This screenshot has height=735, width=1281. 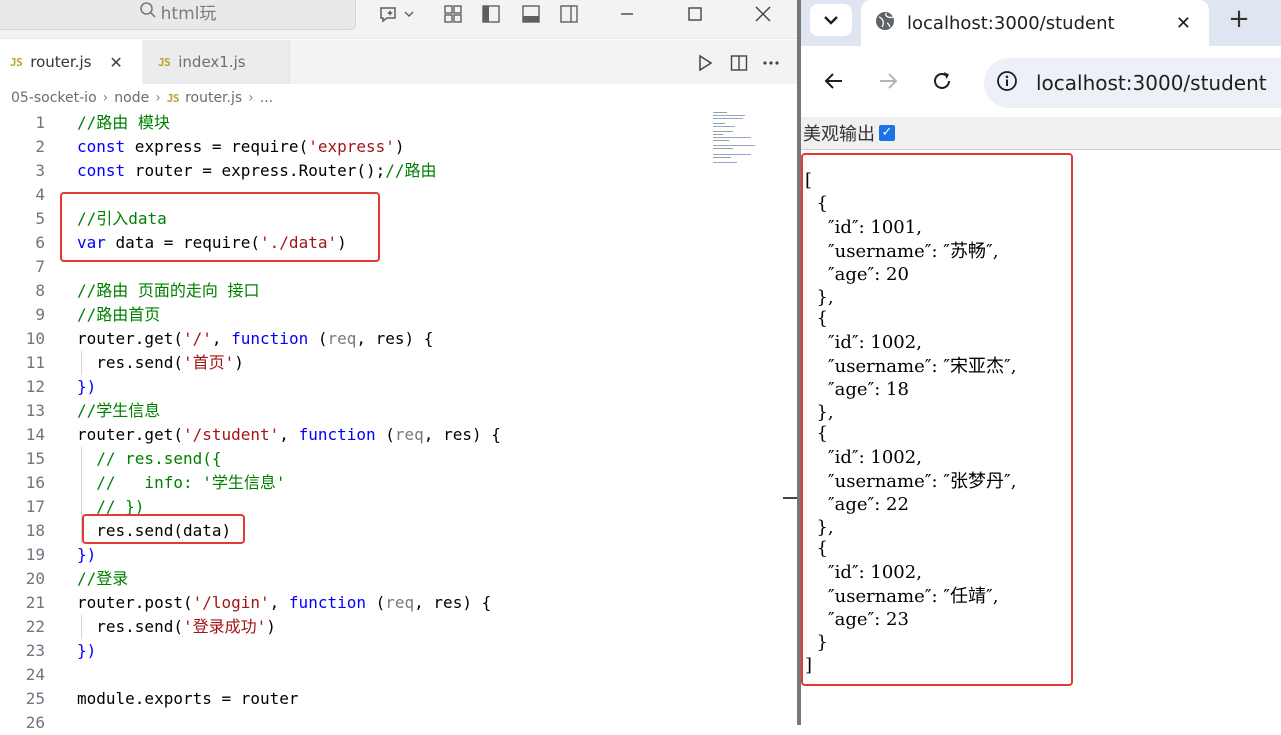 I want to click on code-line: 9//路由首页, so click(x=98, y=314).